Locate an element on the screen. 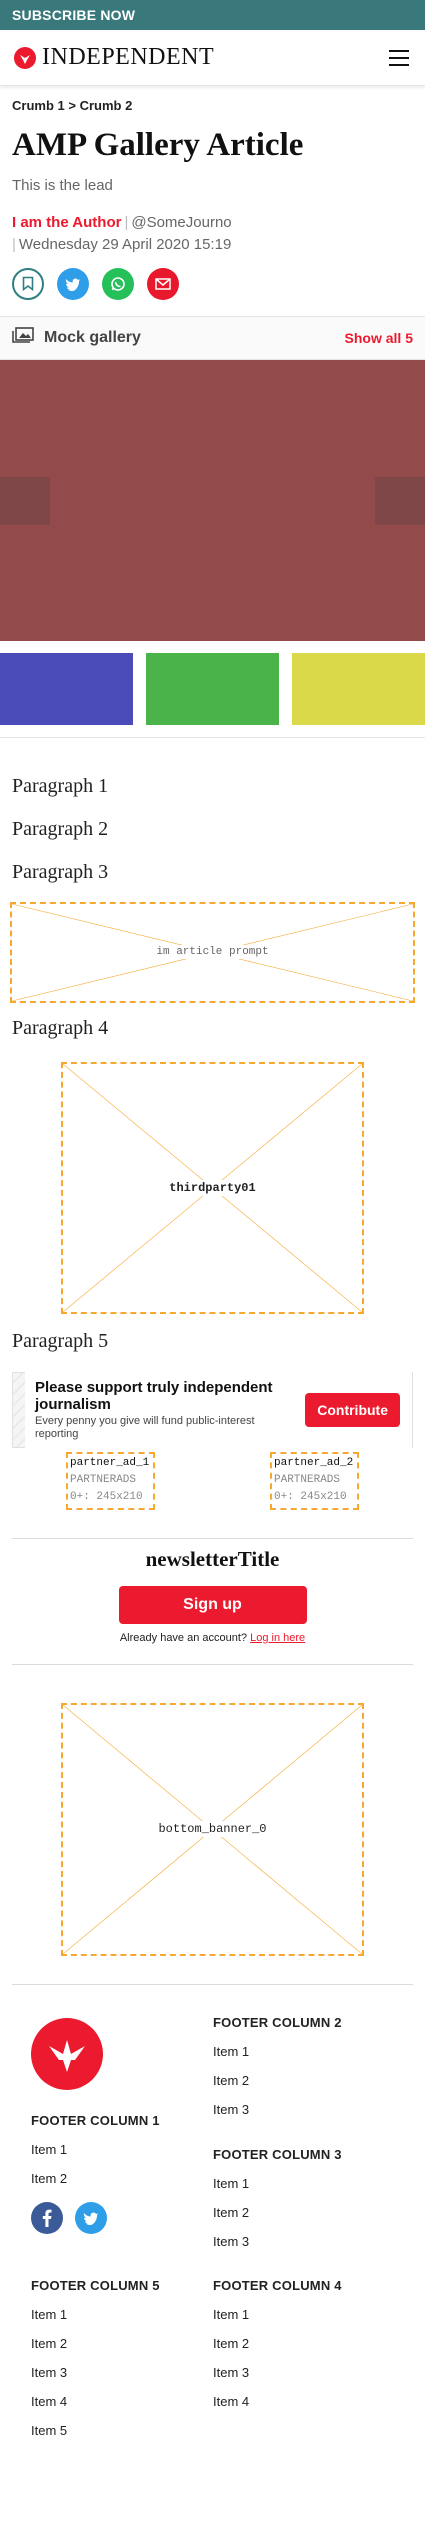  gallery-main-slide is located at coordinates (212, 500).